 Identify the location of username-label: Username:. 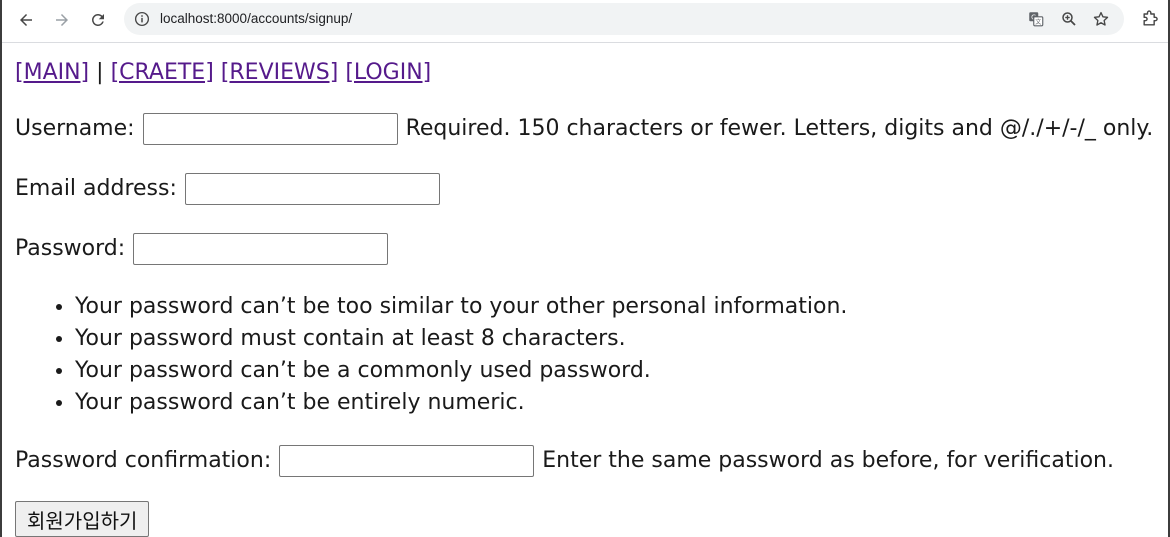
(75, 128).